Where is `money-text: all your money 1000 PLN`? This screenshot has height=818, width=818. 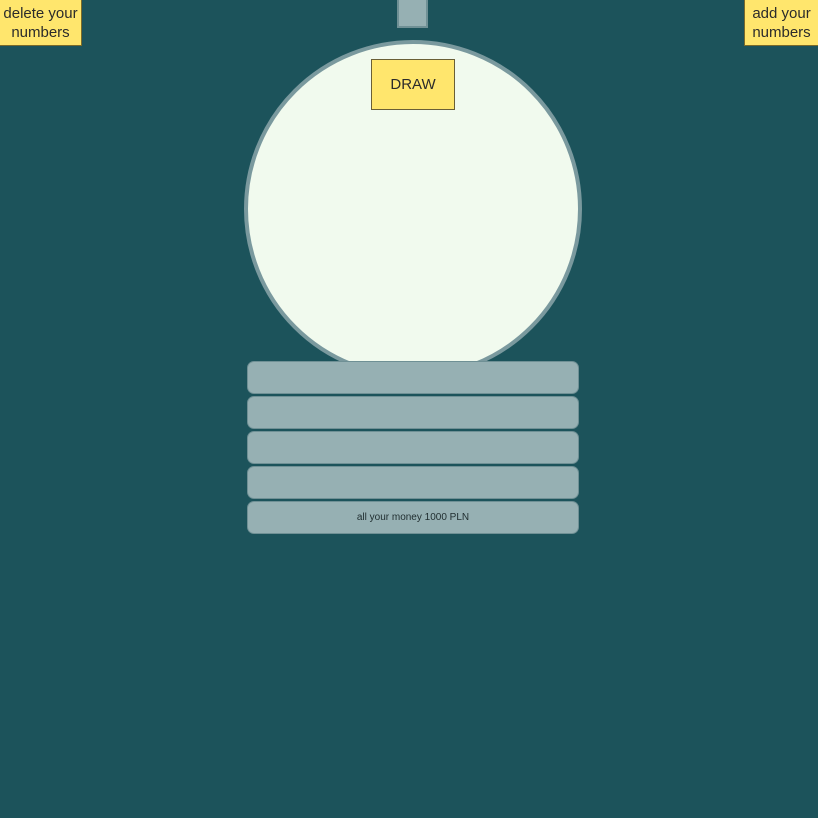 money-text: all your money 1000 PLN is located at coordinates (413, 517).